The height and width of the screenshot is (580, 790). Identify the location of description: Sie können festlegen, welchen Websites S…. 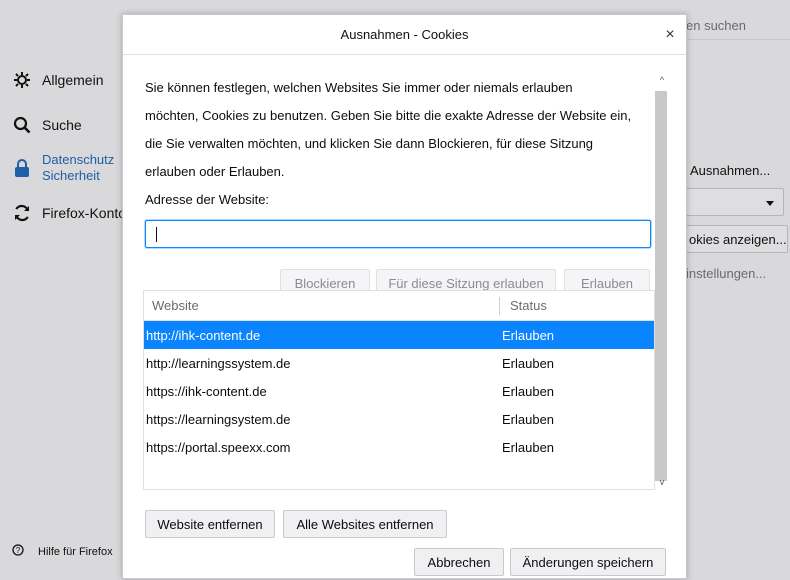
(388, 129).